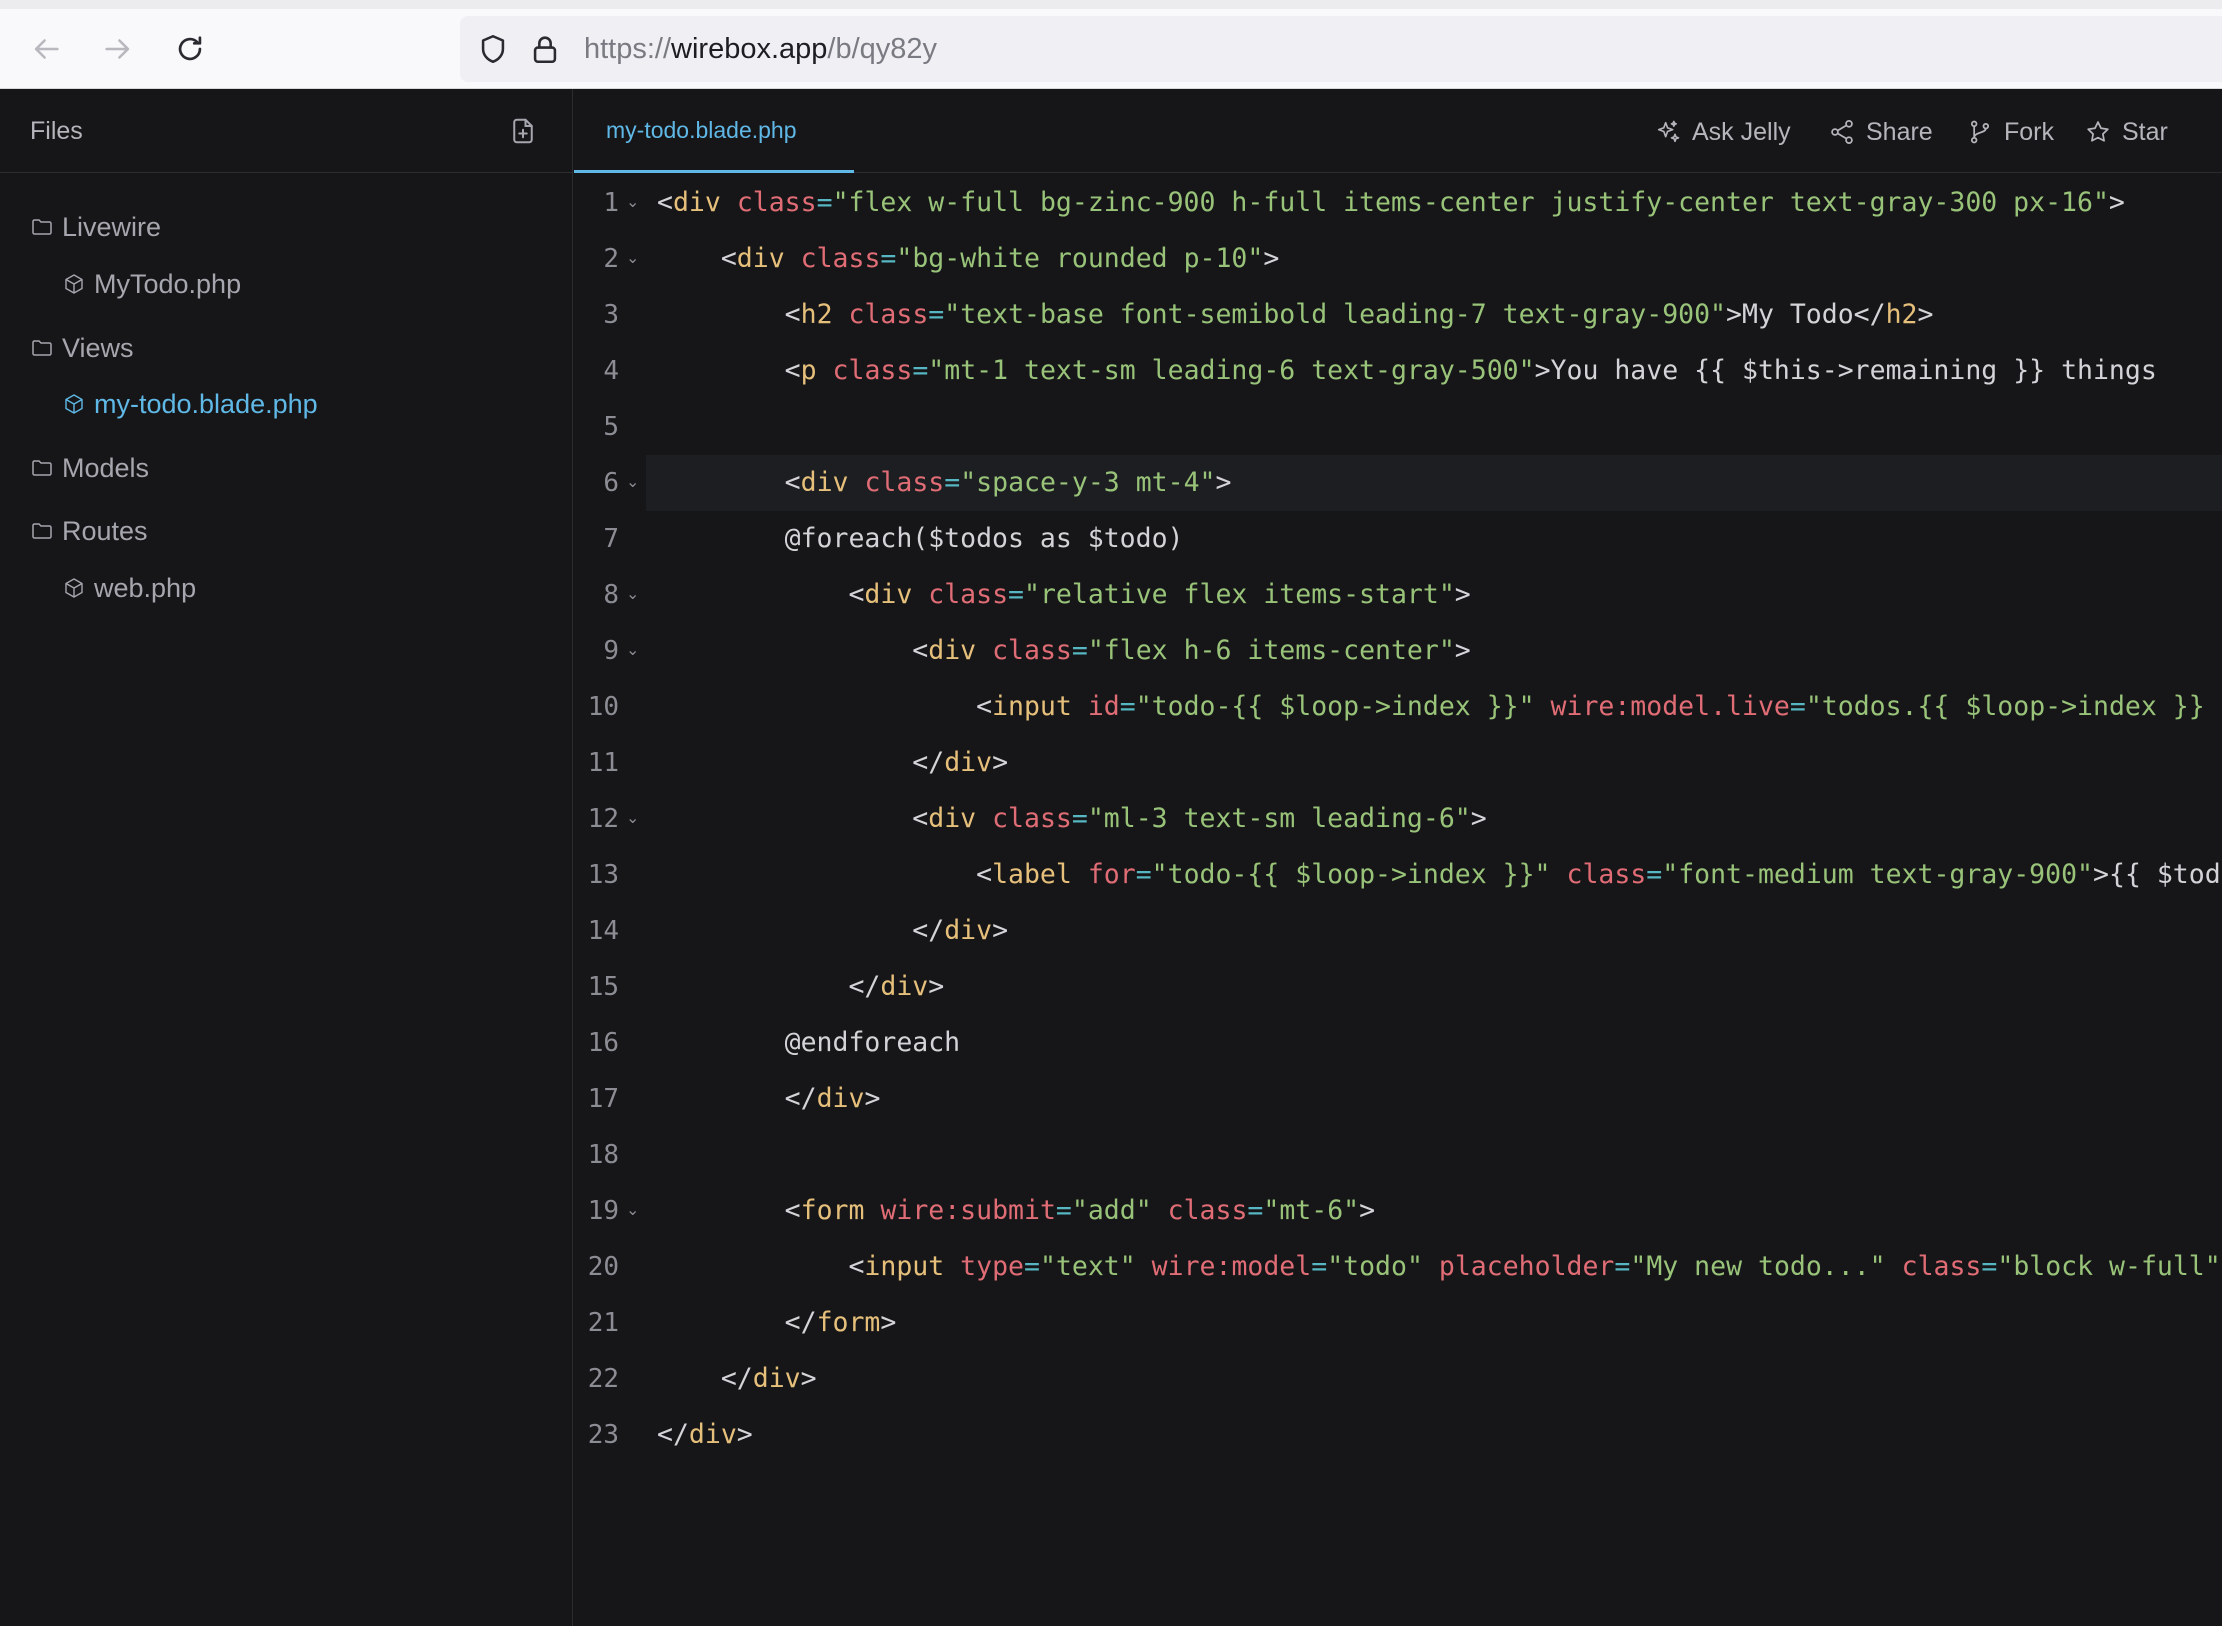 Image resolution: width=2222 pixels, height=1626 pixels. Describe the element at coordinates (1398, 1099) in the screenshot. I see `code-line: 17 </div>` at that location.